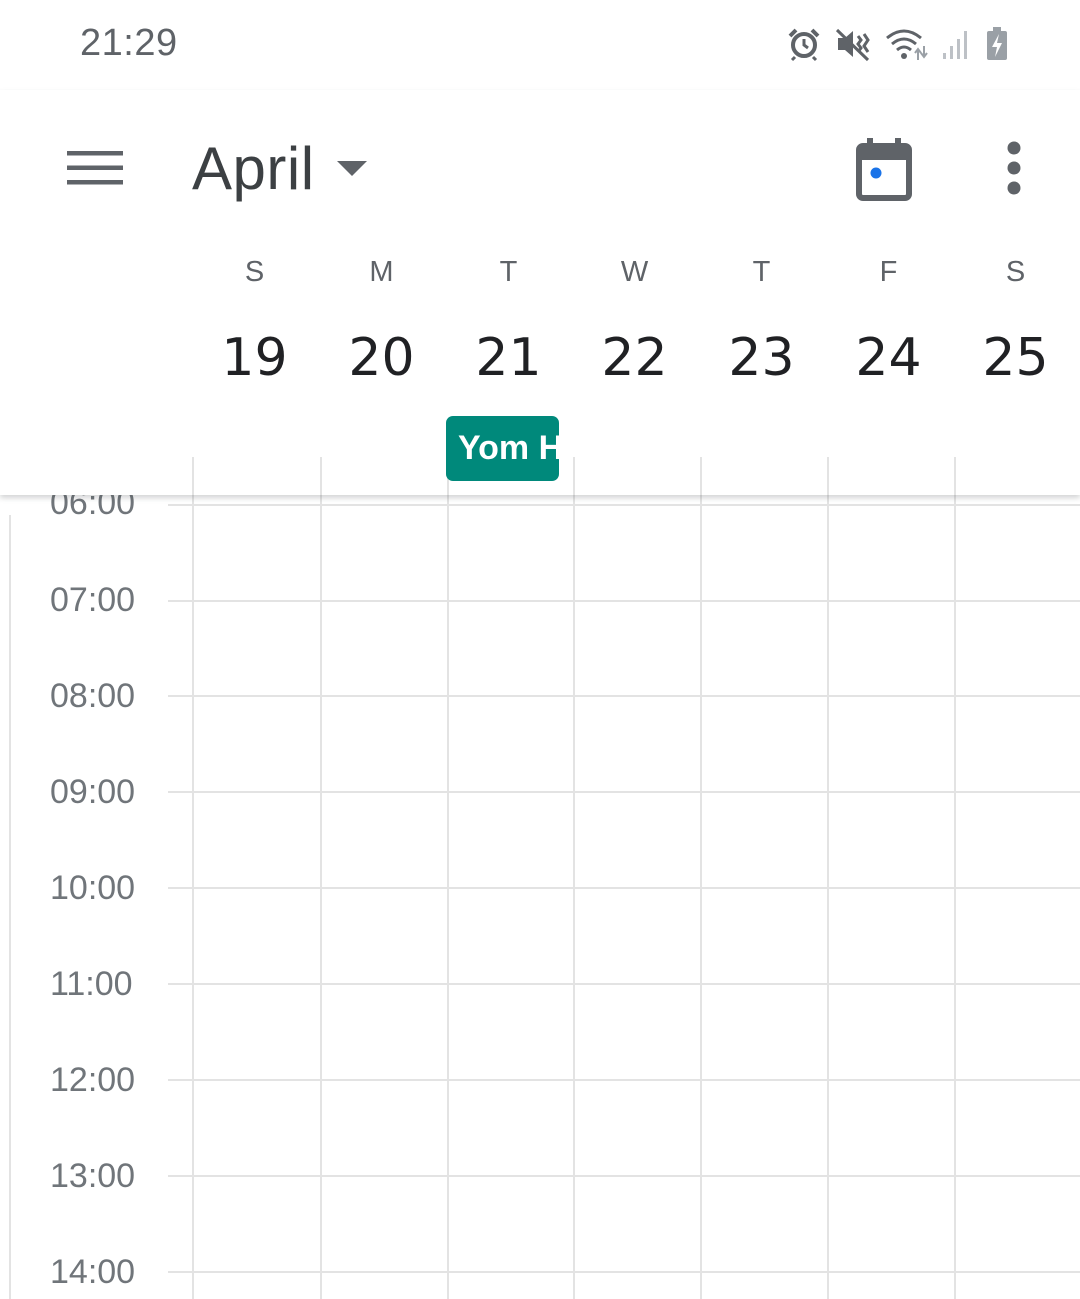  What do you see at coordinates (508, 322) in the screenshot?
I see `day-header-tue: T 21` at bounding box center [508, 322].